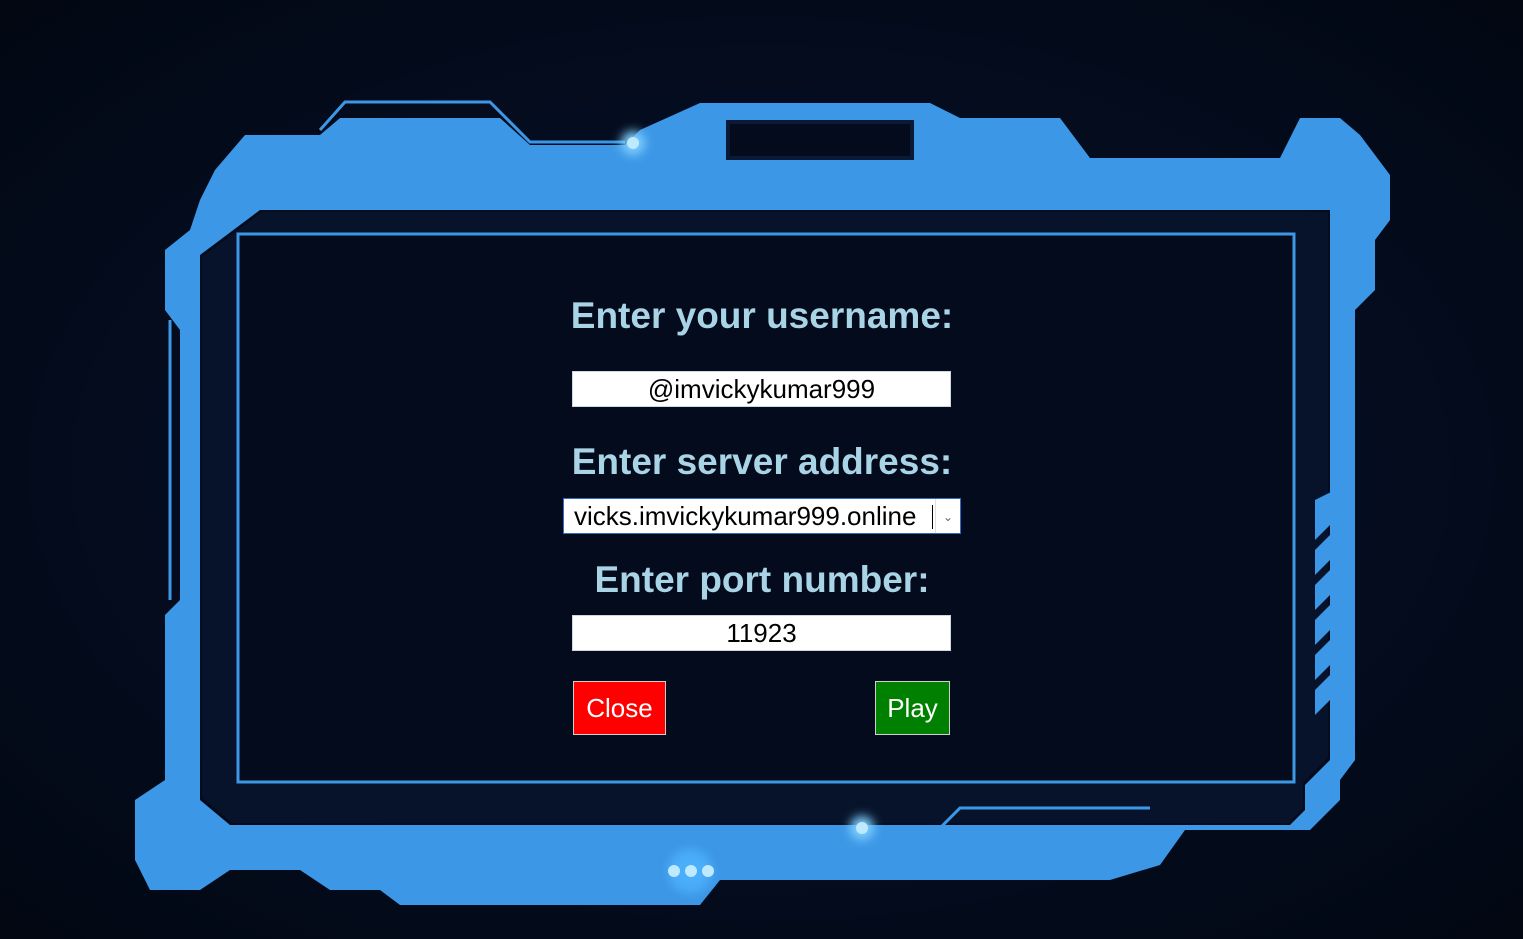 Image resolution: width=1523 pixels, height=939 pixels. I want to click on play-button: Play, so click(912, 708).